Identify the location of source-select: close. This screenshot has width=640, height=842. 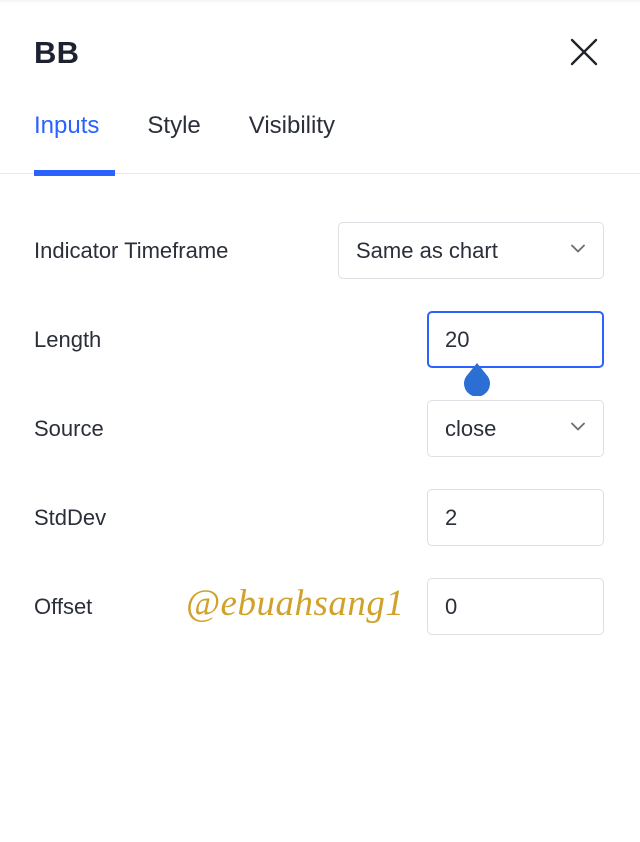
(515, 428).